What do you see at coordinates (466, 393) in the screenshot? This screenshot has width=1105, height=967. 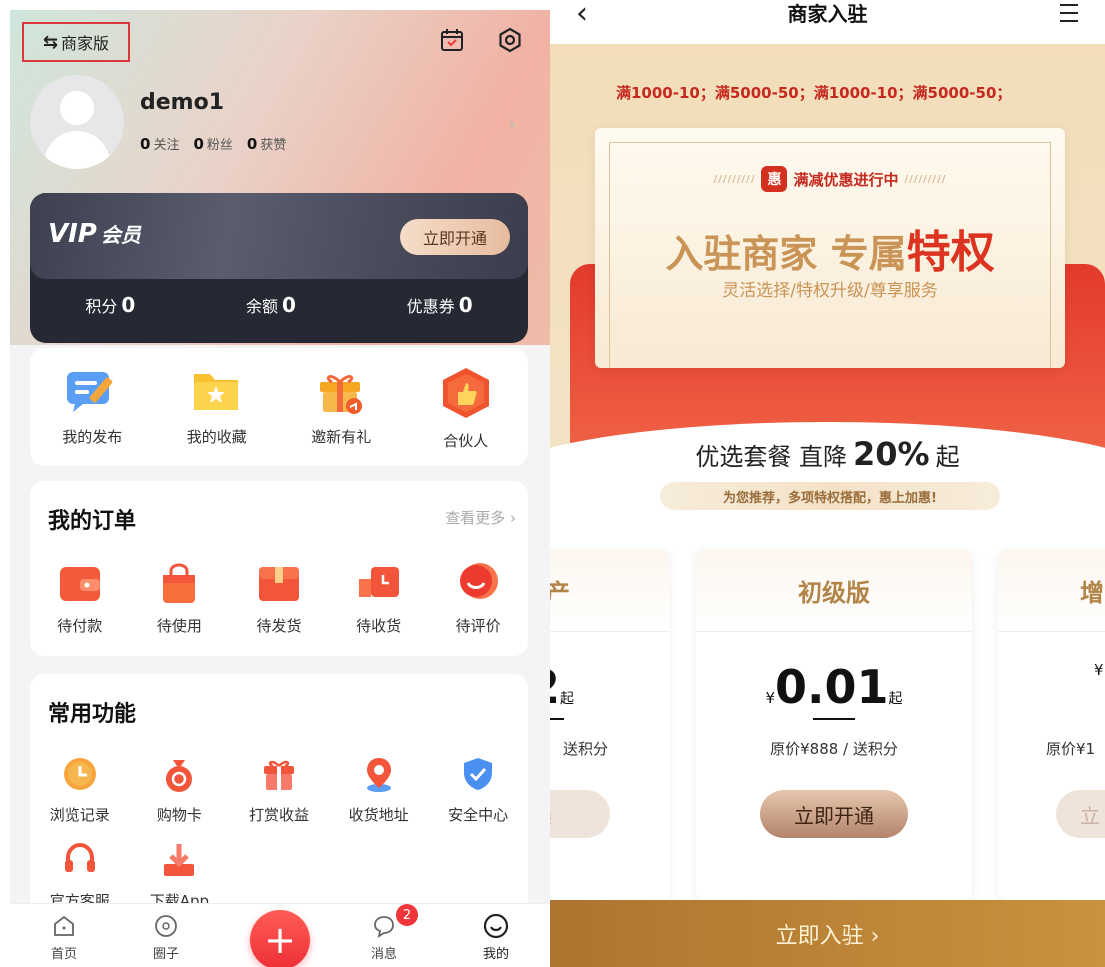 I see `thumbs-up-icon` at bounding box center [466, 393].